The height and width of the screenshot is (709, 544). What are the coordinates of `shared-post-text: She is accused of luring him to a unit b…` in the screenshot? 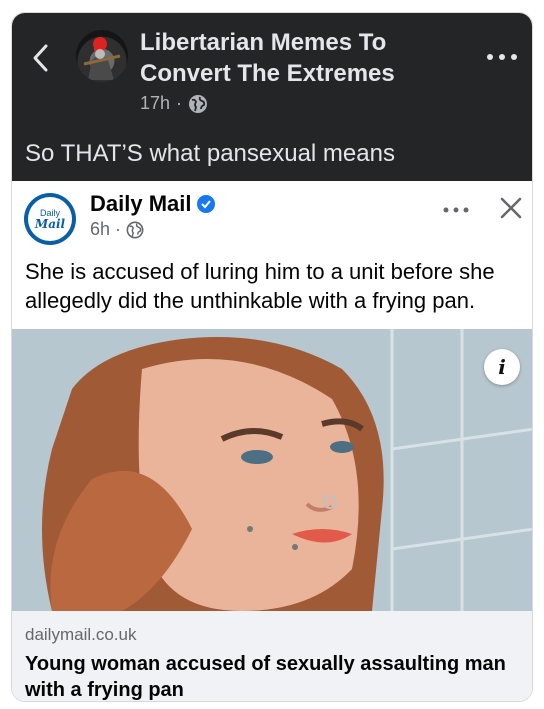 It's located at (260, 286).